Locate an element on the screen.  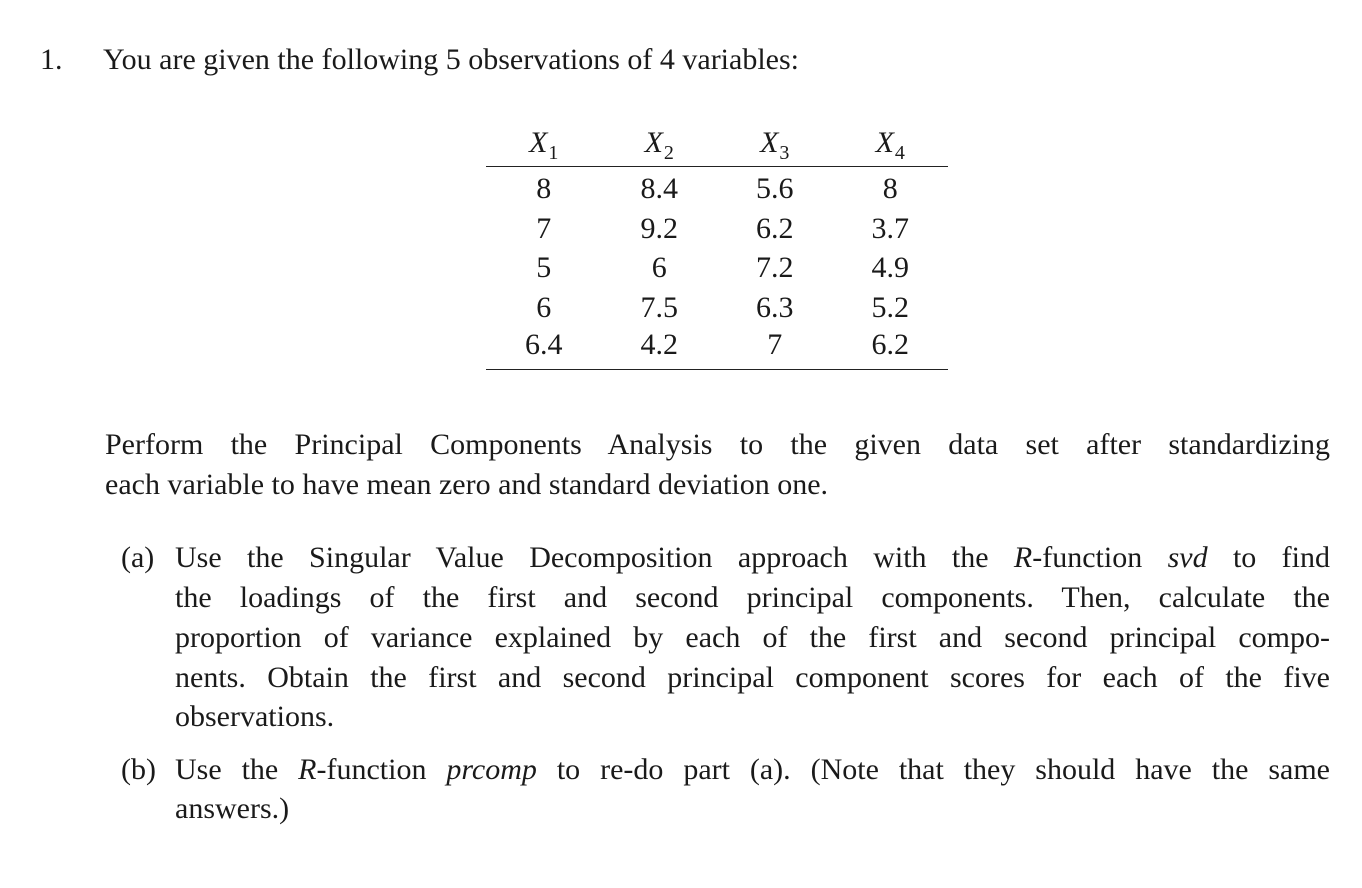
table-cell: 4.2 is located at coordinates (659, 348).